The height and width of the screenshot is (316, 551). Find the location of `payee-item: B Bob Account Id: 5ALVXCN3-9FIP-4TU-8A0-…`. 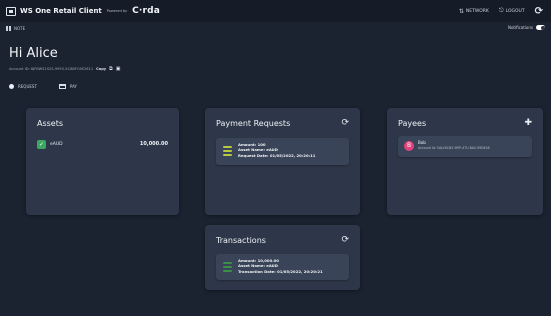

payee-item: B Bob Account Id: 5ALVXCN3-9FIP-4TU-8A0-… is located at coordinates (465, 146).